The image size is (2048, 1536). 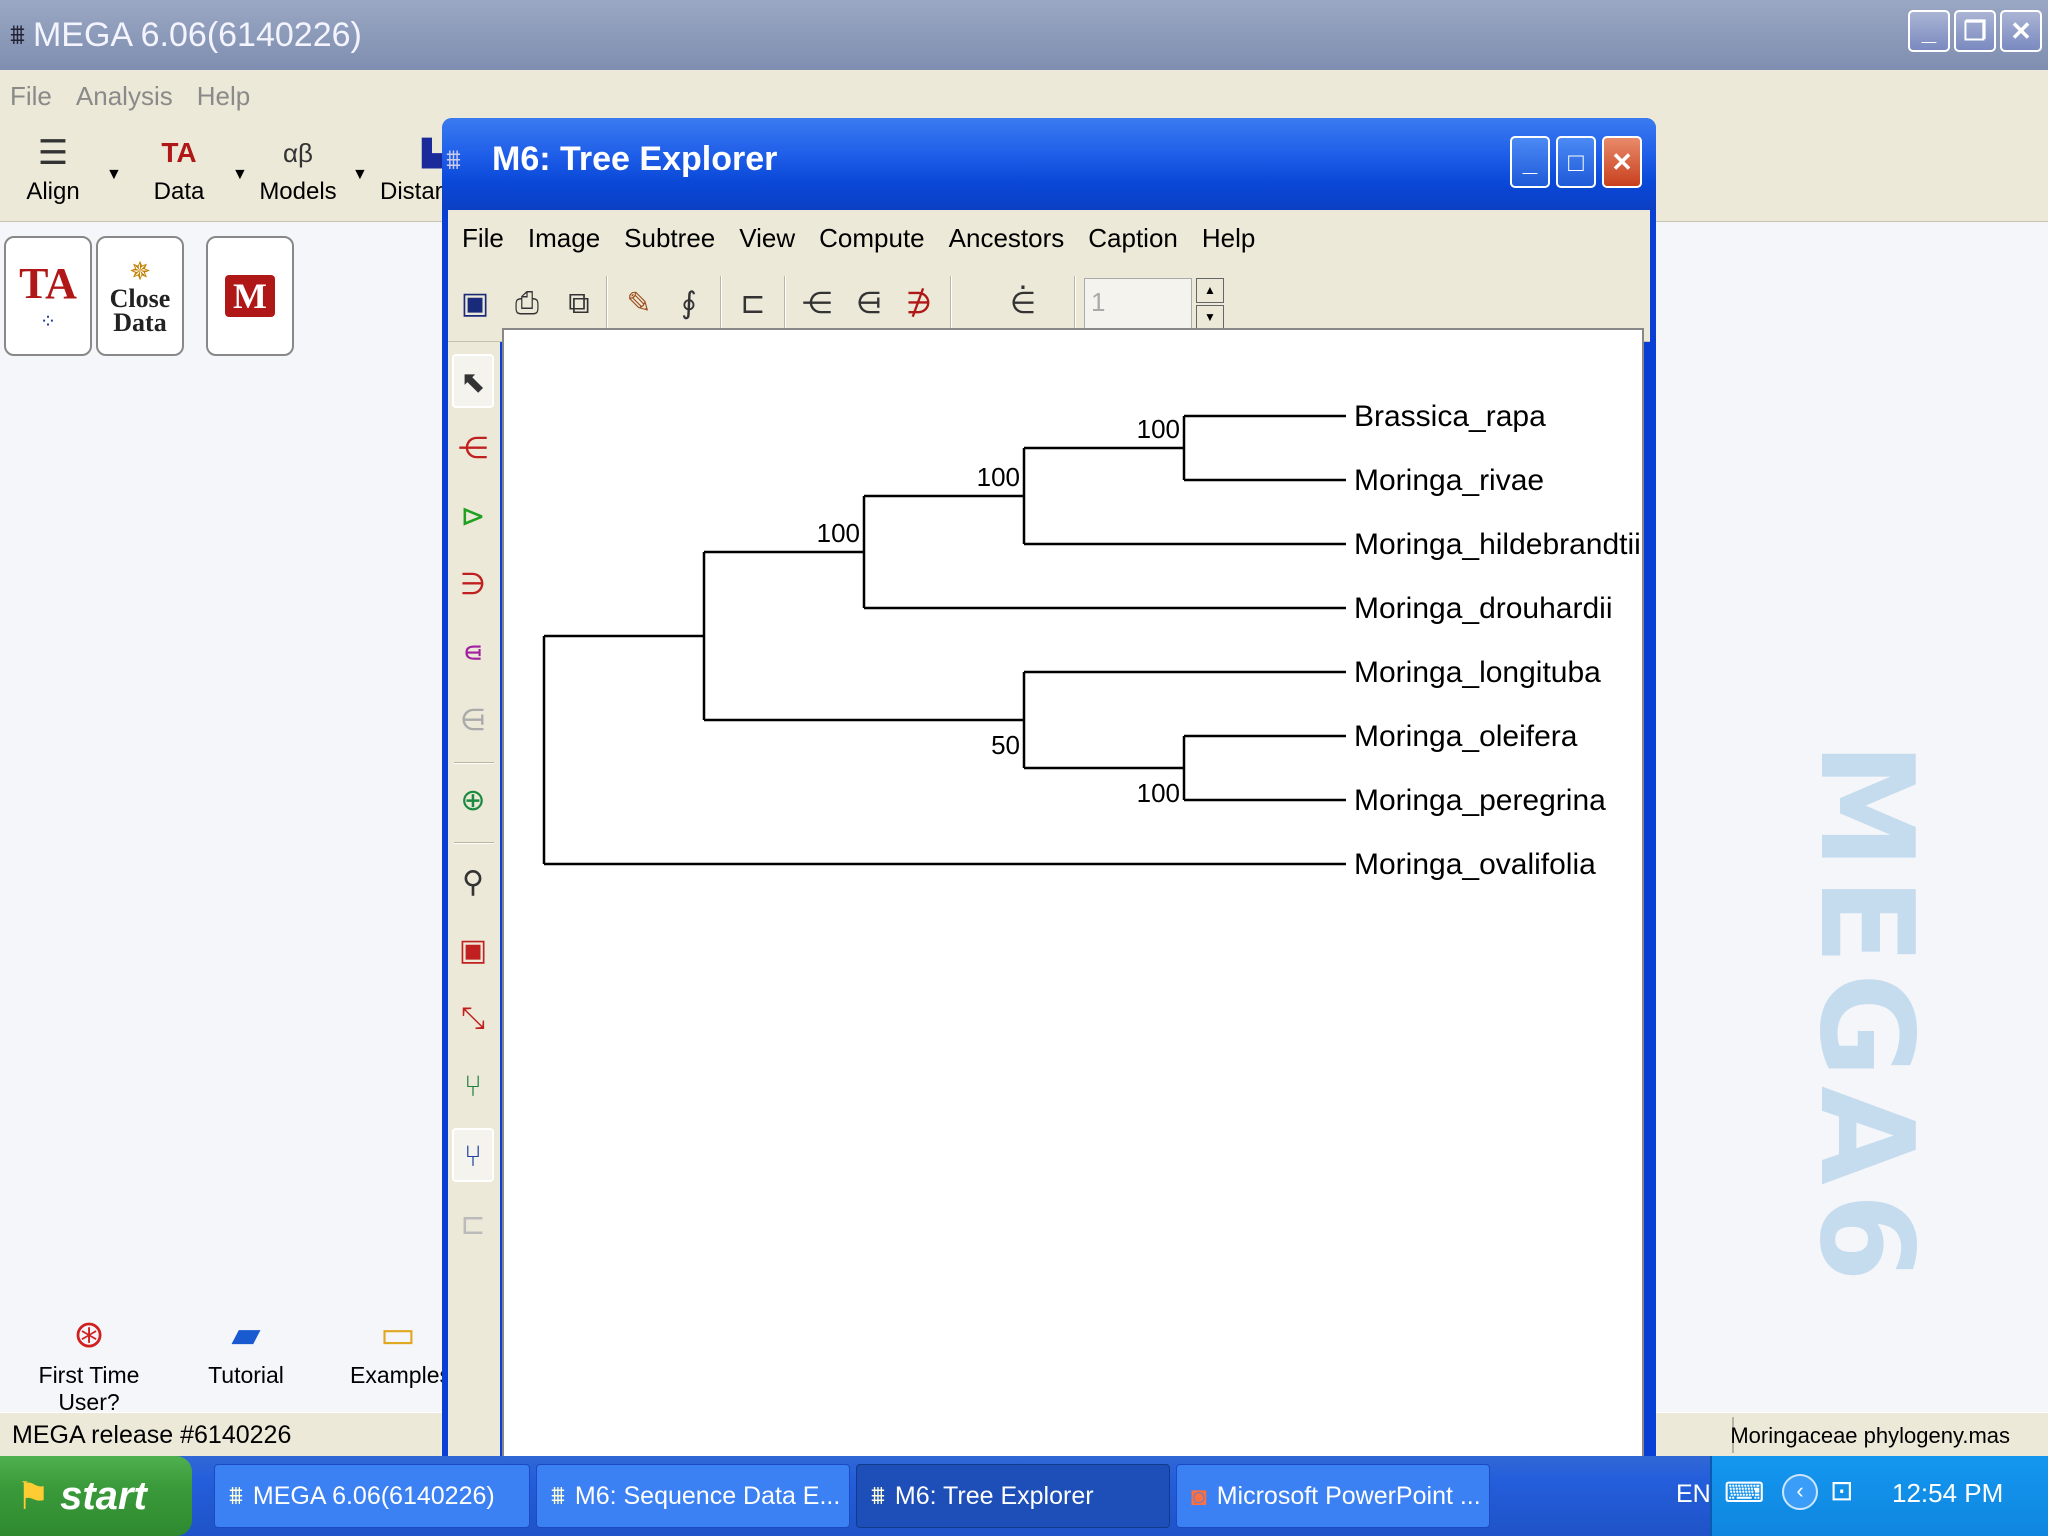 What do you see at coordinates (1744, 1492) in the screenshot?
I see `keyboard-icon: ⌨` at bounding box center [1744, 1492].